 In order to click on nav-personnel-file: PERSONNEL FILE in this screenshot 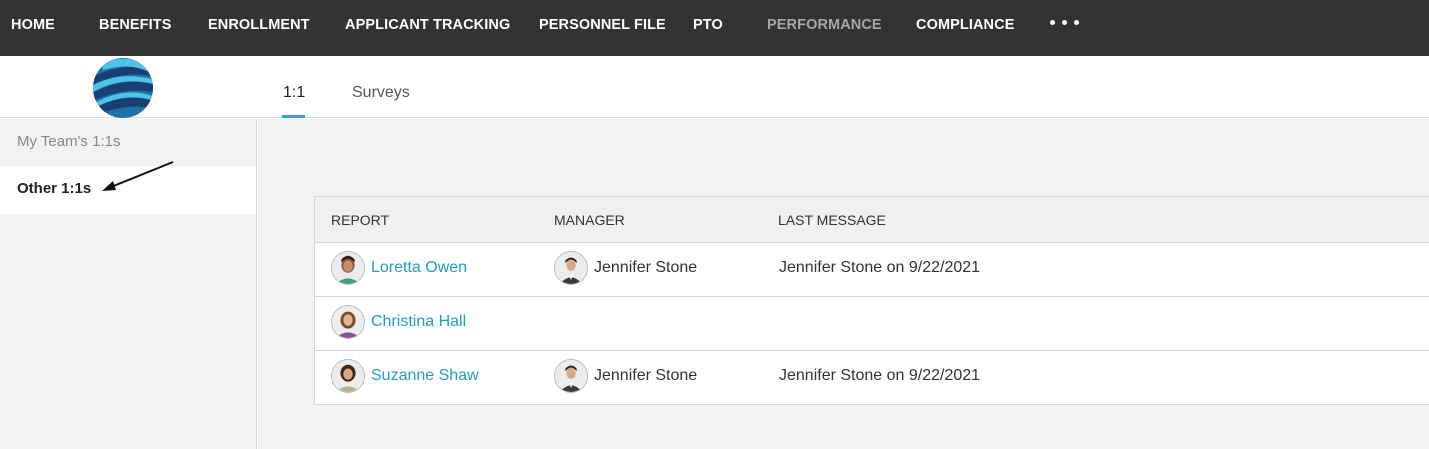, I will do `click(602, 25)`.